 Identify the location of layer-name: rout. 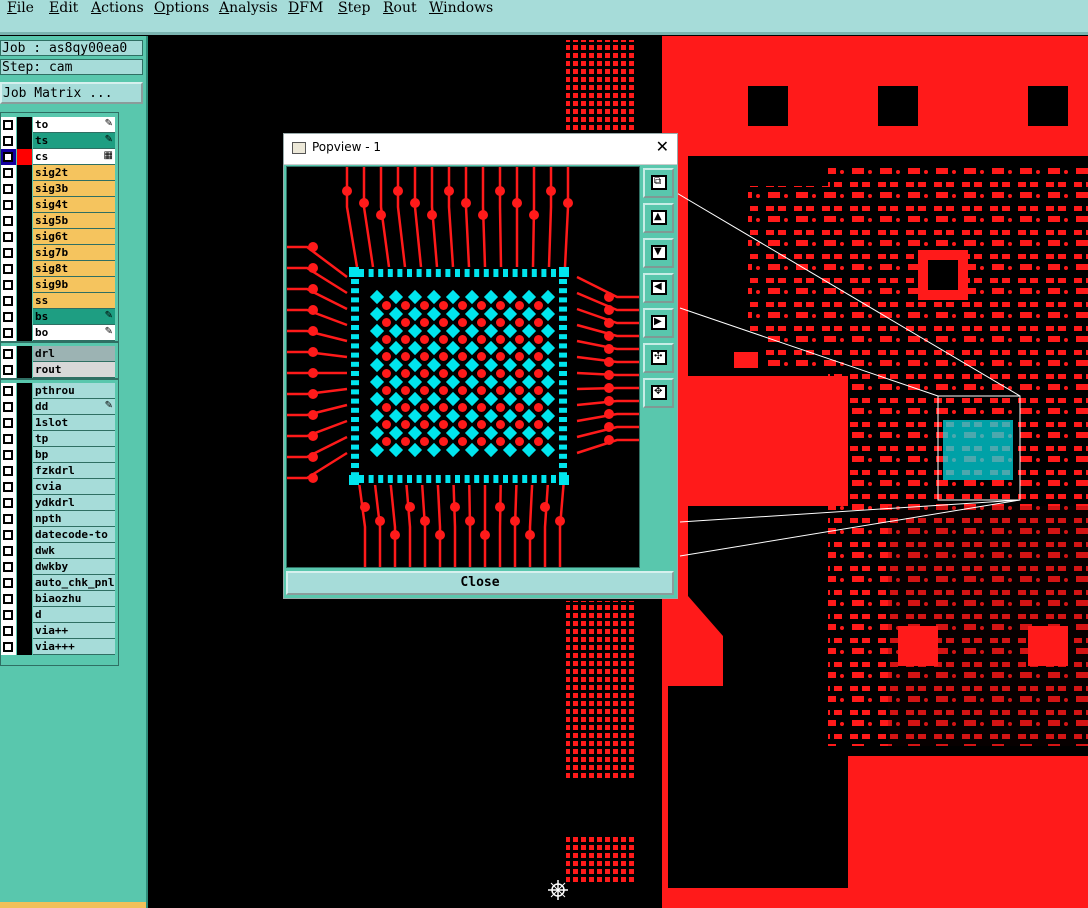
(74, 370).